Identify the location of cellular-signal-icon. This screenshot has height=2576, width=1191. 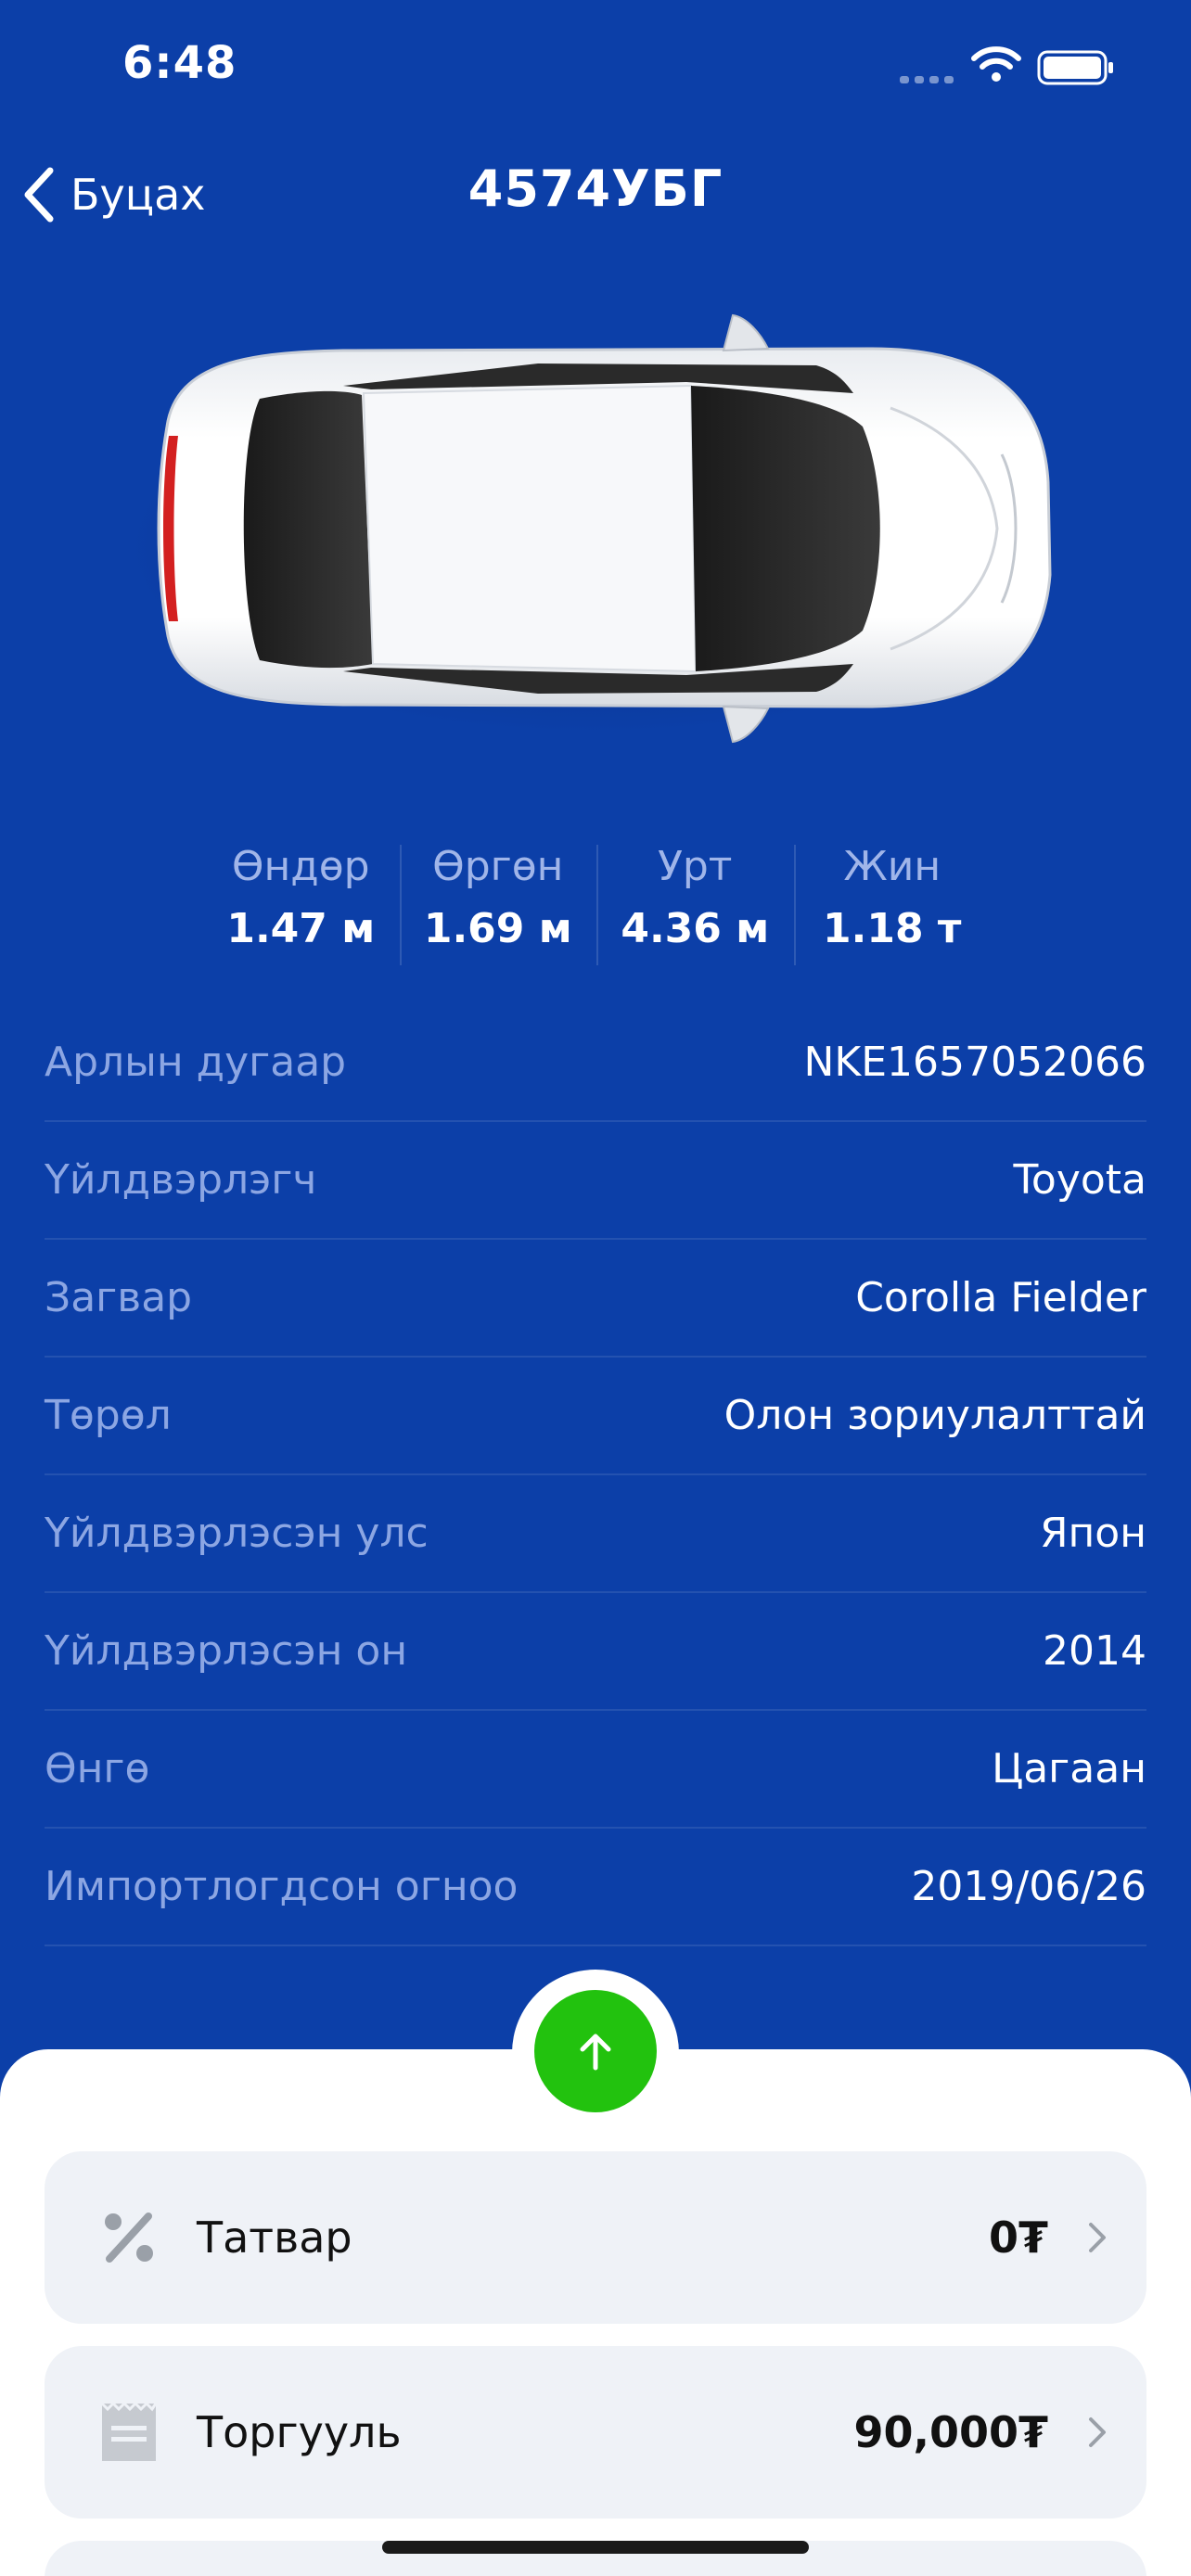
(927, 79).